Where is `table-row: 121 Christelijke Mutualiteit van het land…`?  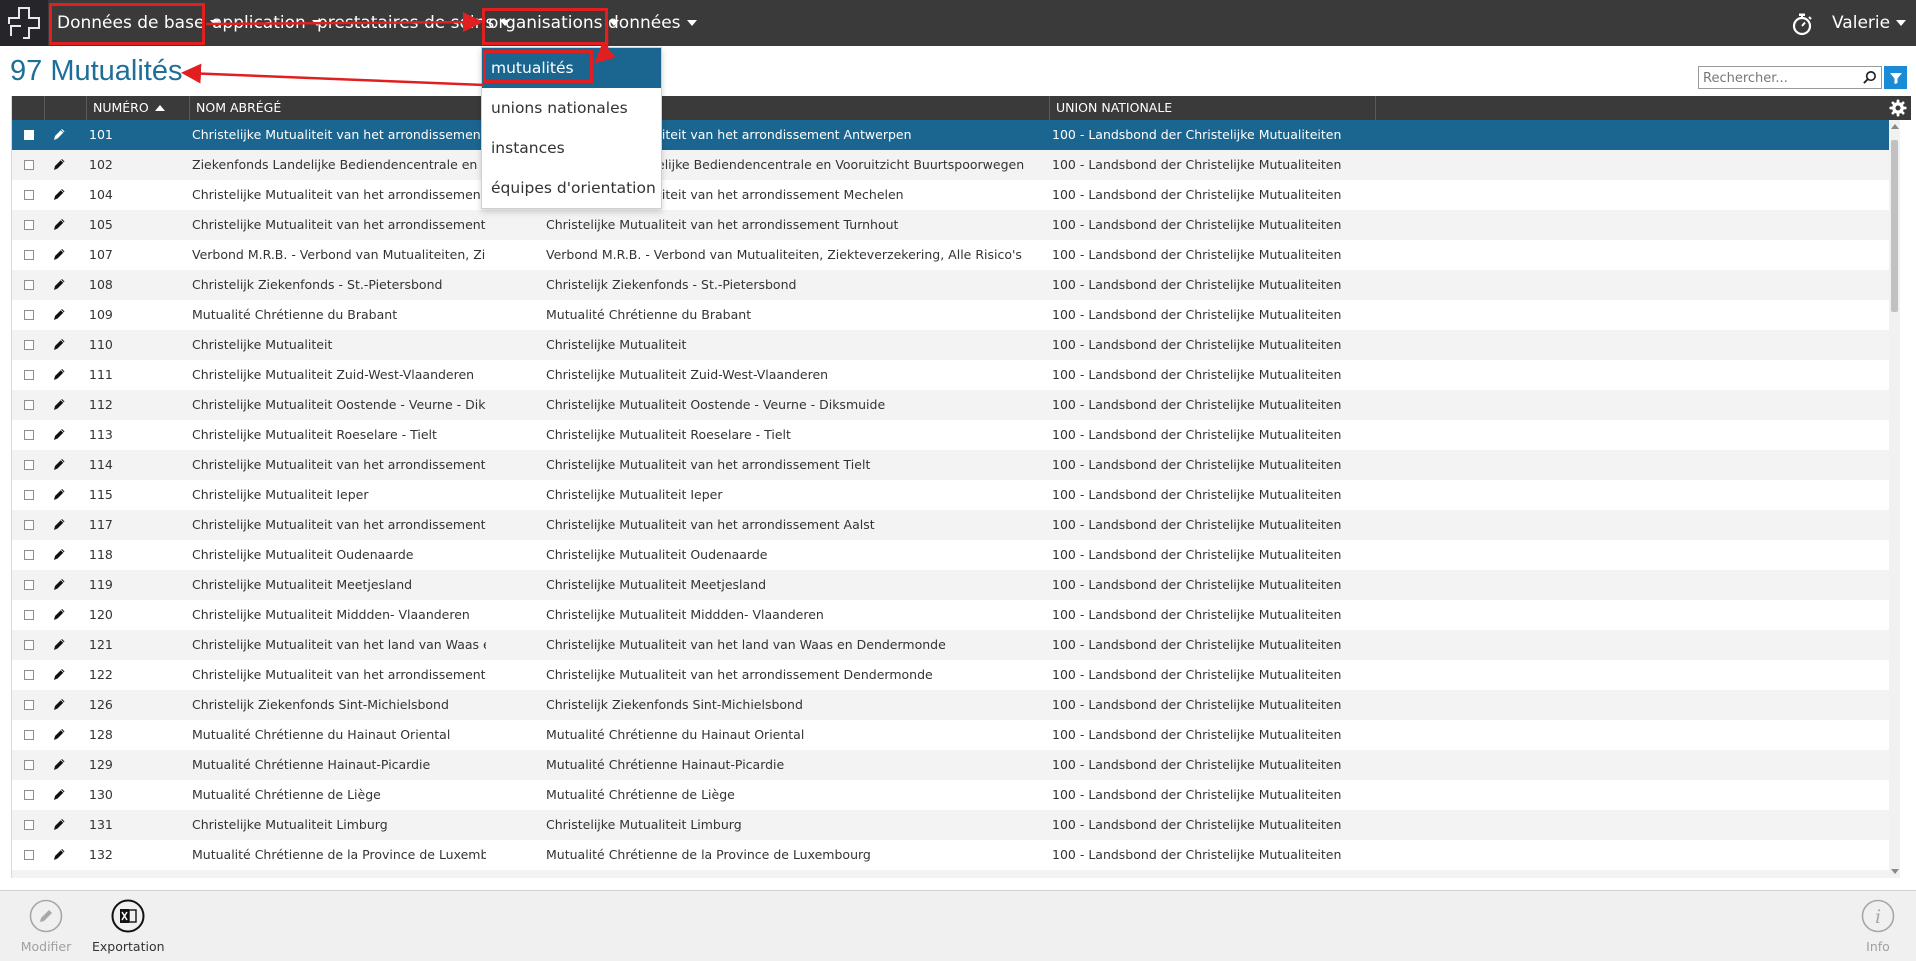 table-row: 121 Christelijke Mutualiteit van het land… is located at coordinates (951, 645).